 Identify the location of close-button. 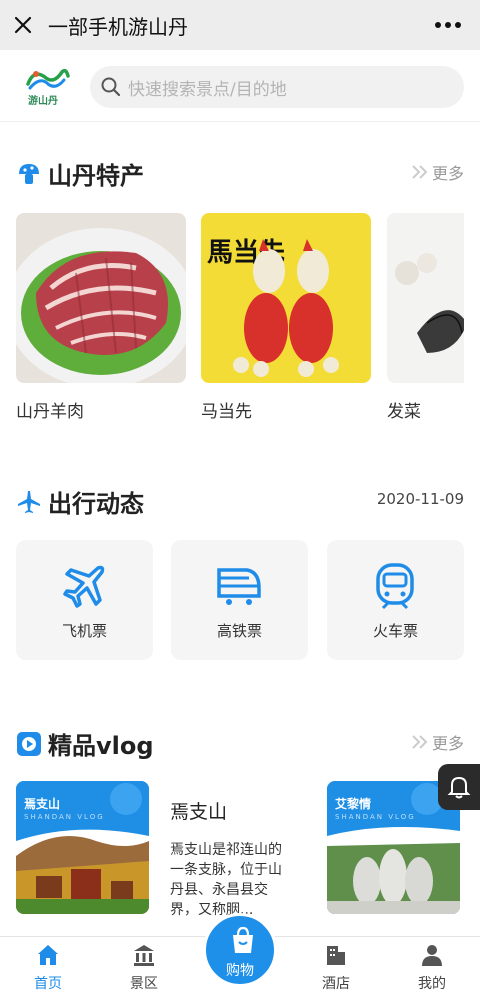
(23, 25).